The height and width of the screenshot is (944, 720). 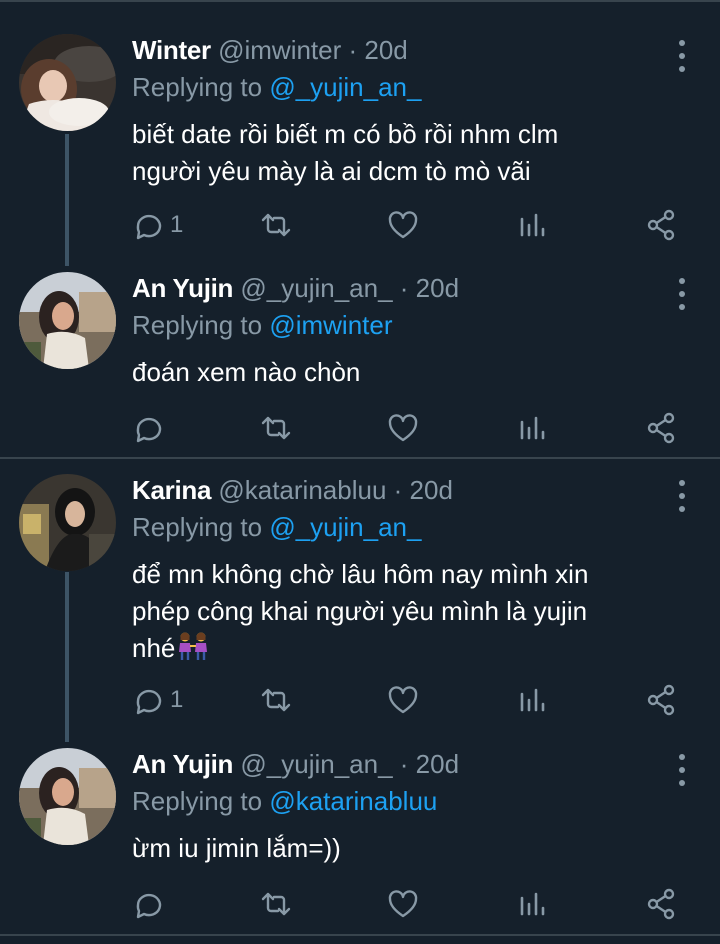 I want to click on replying-to: Replying to @imwinter, so click(x=262, y=325).